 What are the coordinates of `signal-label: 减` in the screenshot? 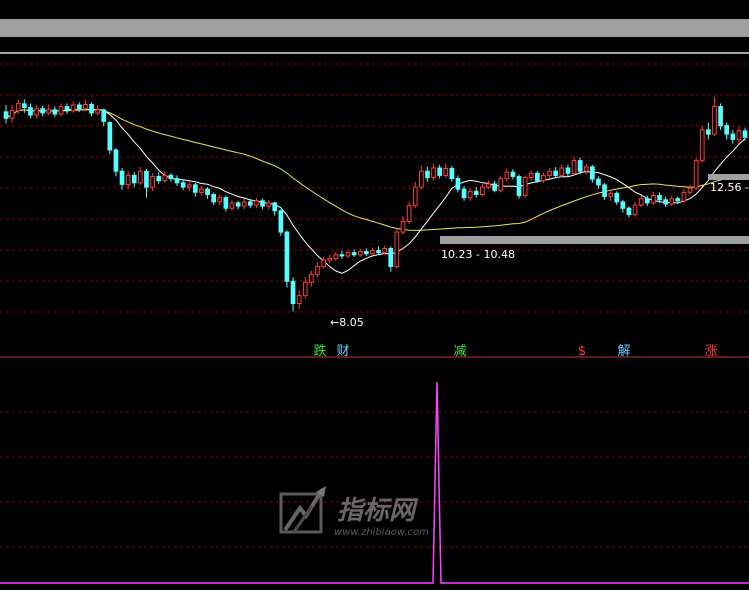 It's located at (459, 351).